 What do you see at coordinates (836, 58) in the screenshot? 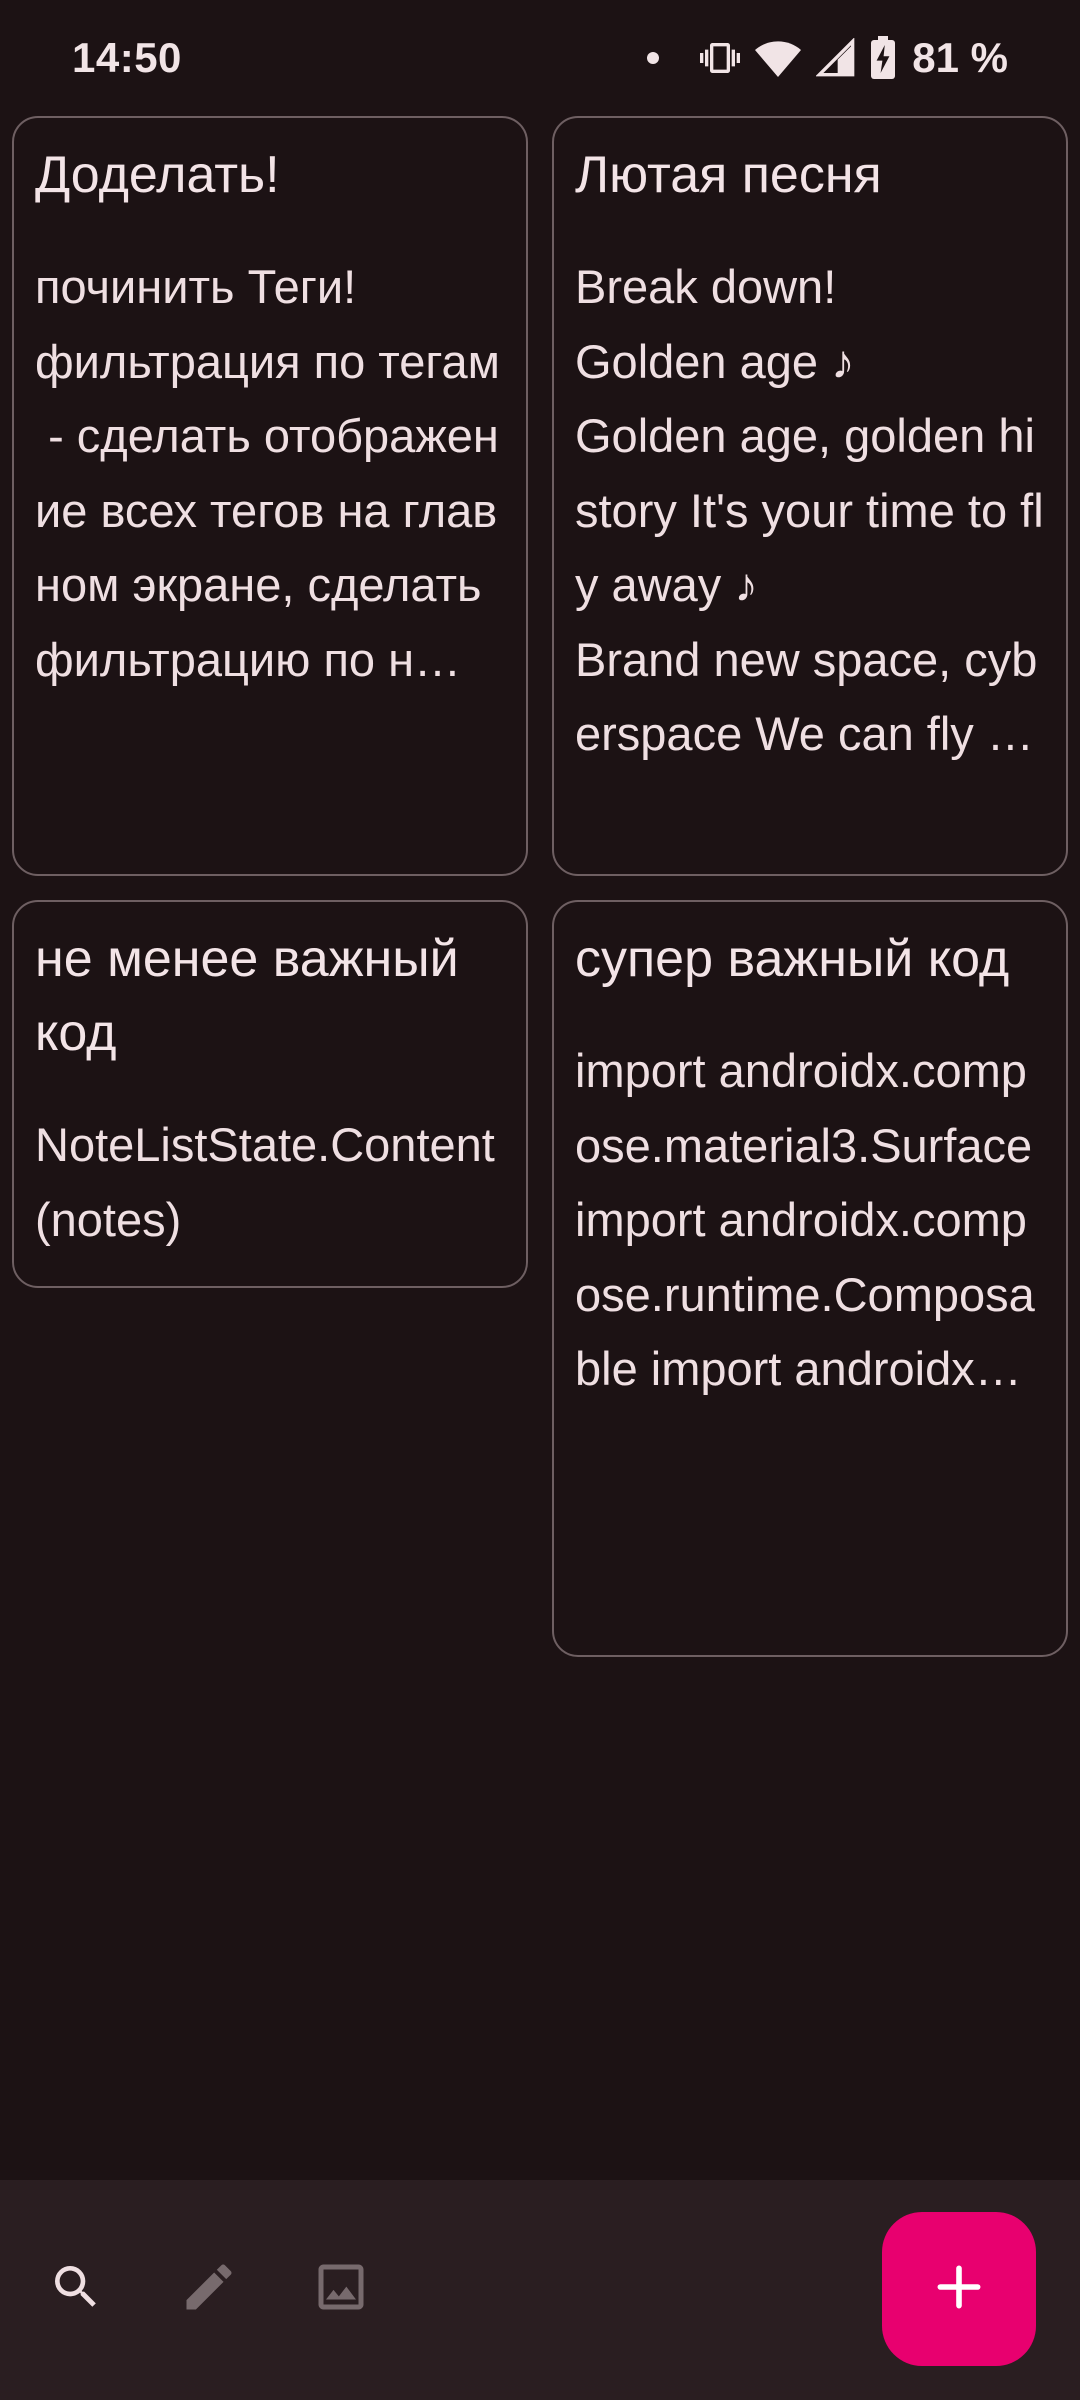
I see `cell-signal-icon` at bounding box center [836, 58].